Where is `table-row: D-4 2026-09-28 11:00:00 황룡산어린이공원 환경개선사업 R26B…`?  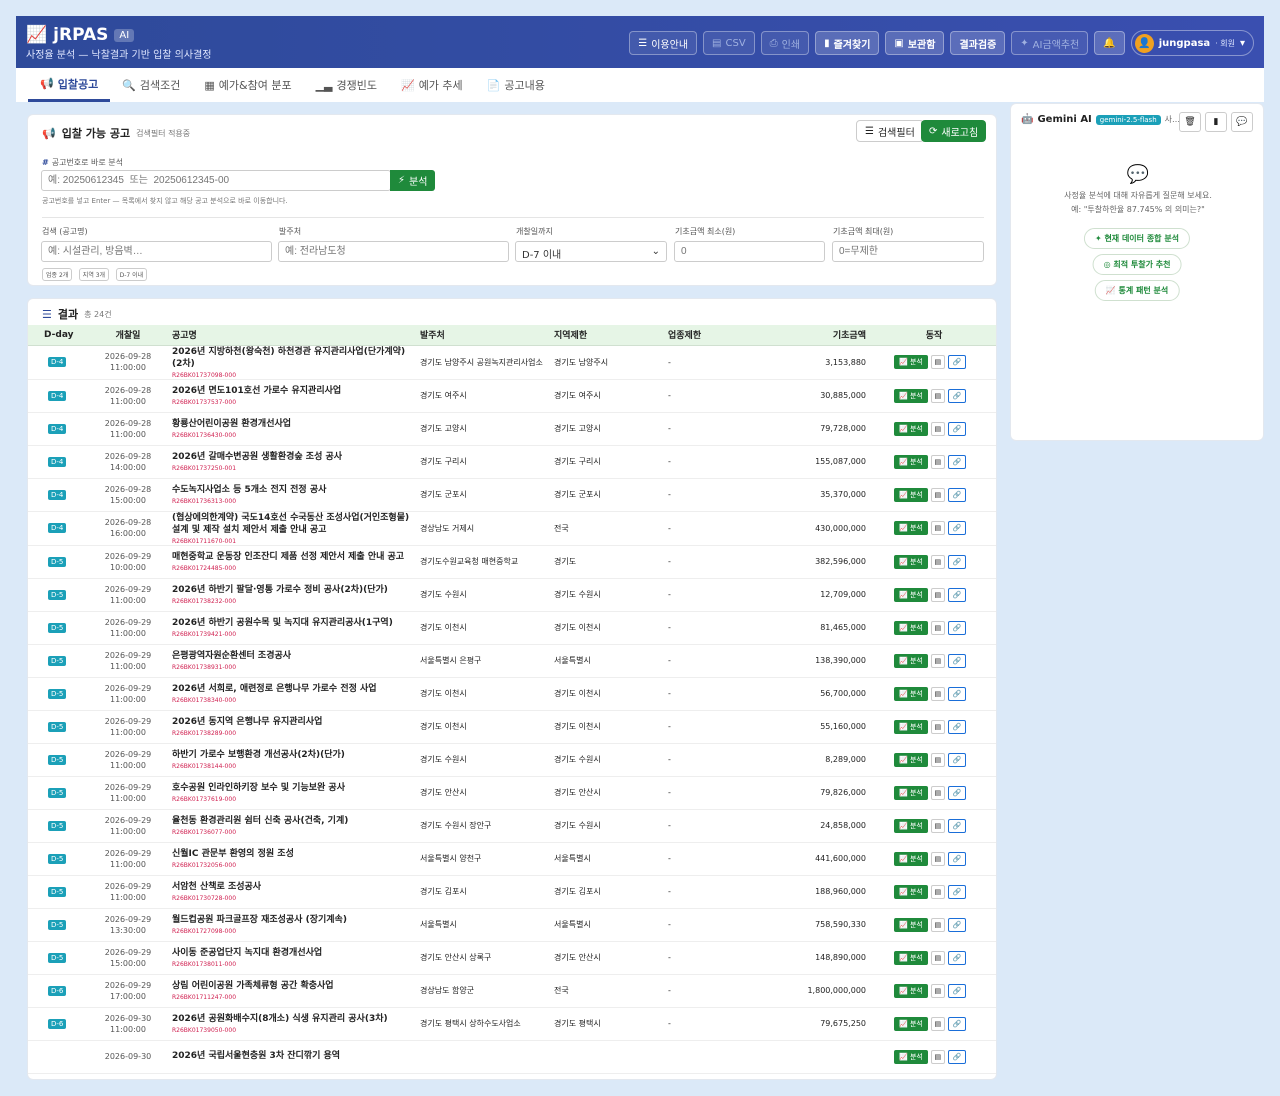 table-row: D-4 2026-09-28 11:00:00 황룡산어린이공원 환경개선사업 R26B… is located at coordinates (512, 429).